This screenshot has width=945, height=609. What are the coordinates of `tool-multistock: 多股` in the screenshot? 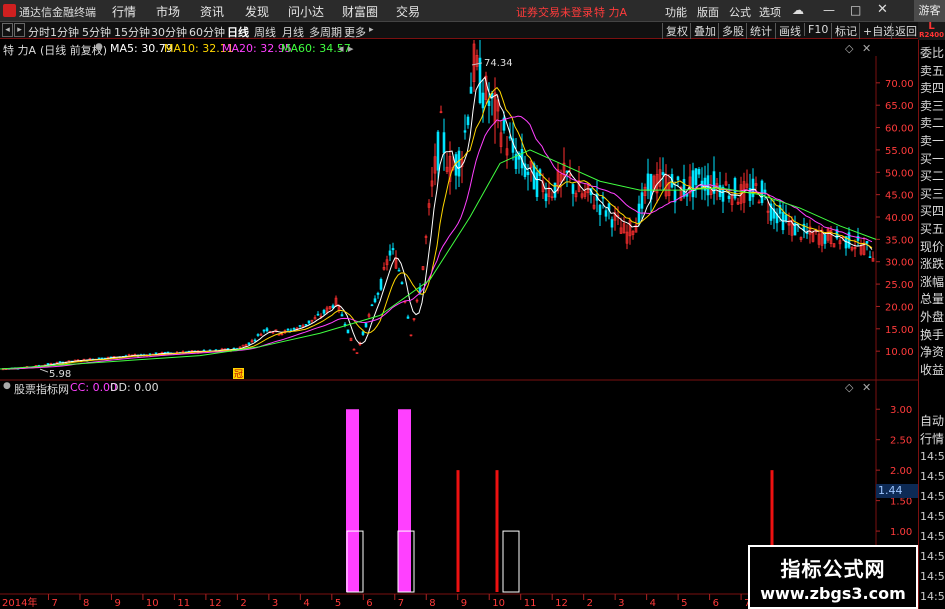 It's located at (732, 31).